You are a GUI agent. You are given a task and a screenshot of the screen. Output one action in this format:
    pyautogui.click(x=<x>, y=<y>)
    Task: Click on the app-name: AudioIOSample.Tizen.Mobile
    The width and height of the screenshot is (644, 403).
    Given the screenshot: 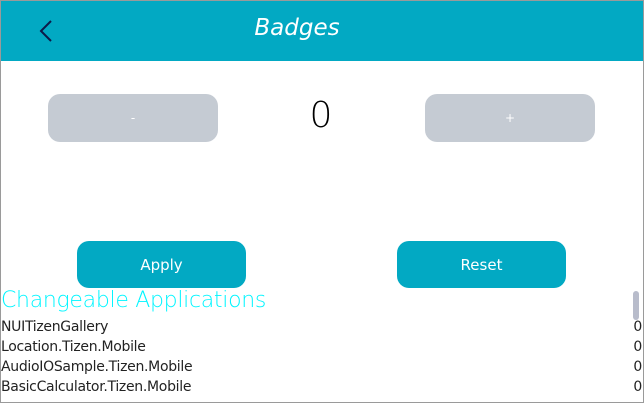 What is the action you would take?
    pyautogui.click(x=97, y=367)
    